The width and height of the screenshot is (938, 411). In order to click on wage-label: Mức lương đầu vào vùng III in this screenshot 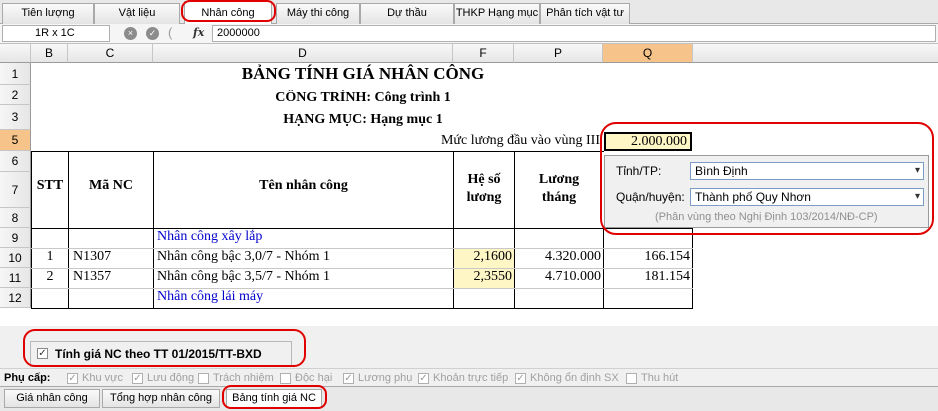, I will do `click(520, 140)`.